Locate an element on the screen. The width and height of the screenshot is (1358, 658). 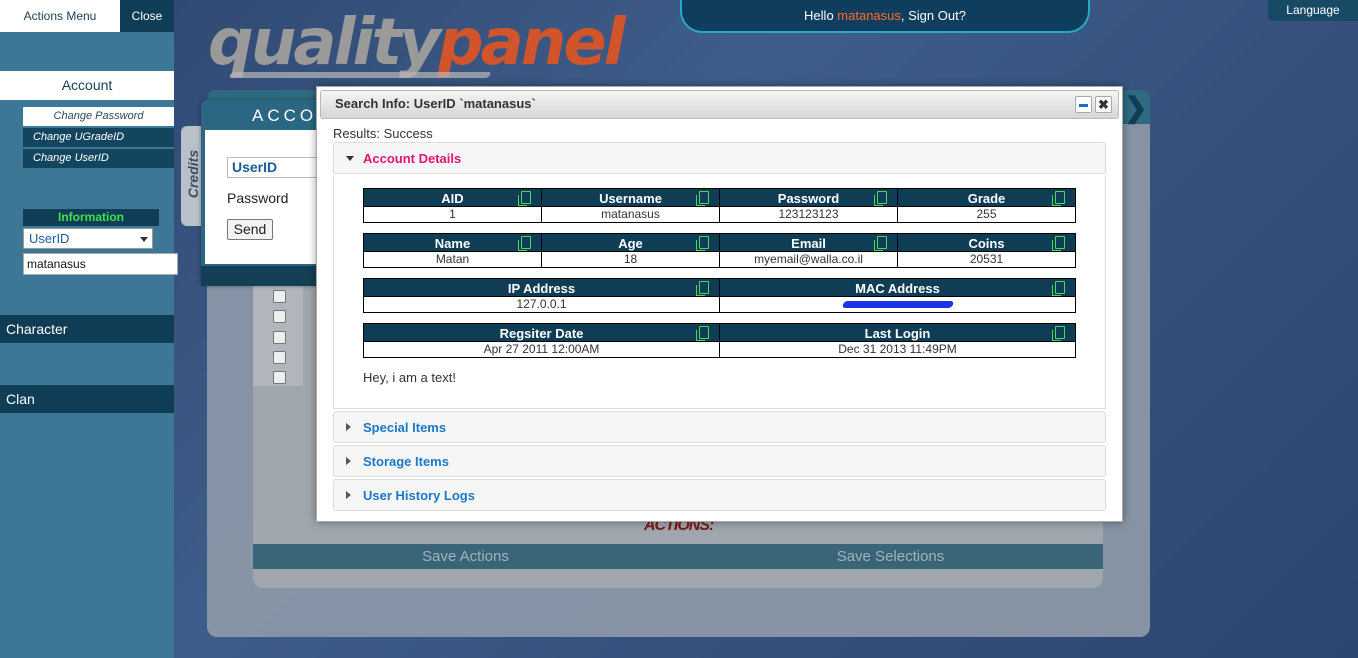
user-greeting-bar: Hello matanasus, Sign Out? is located at coordinates (885, 16).